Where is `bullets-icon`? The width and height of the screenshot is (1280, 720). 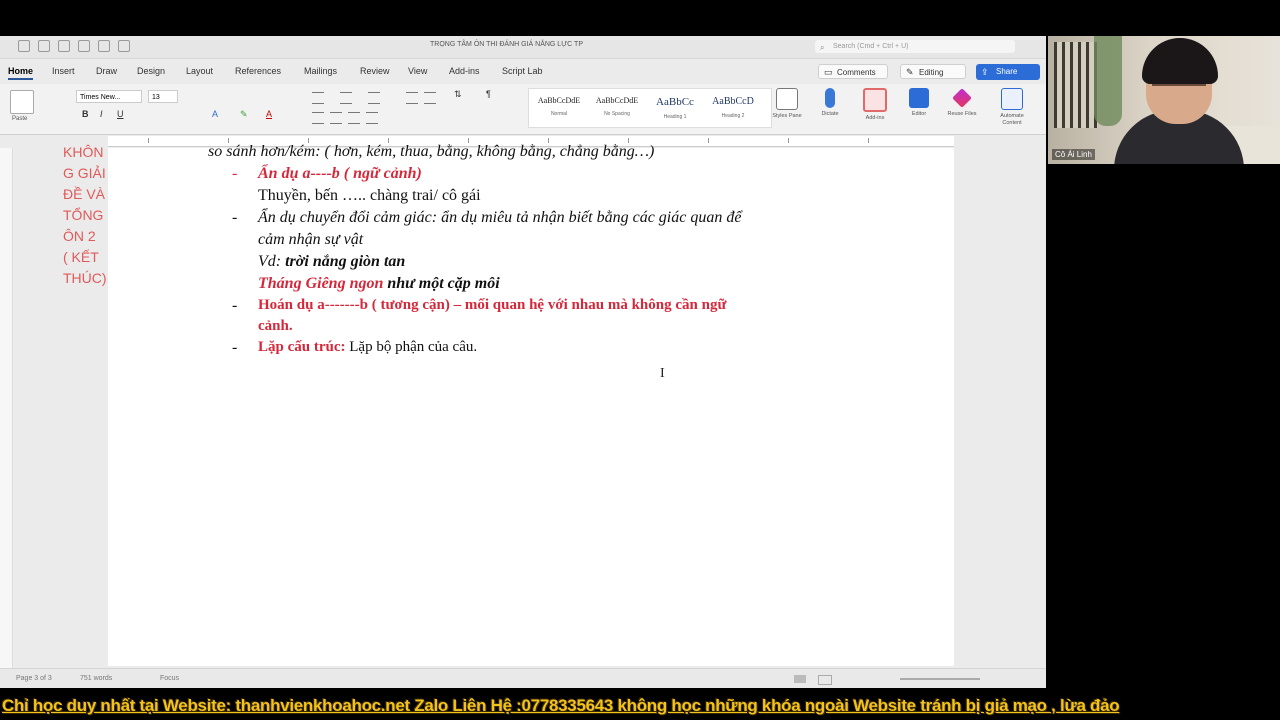
bullets-icon is located at coordinates (318, 98).